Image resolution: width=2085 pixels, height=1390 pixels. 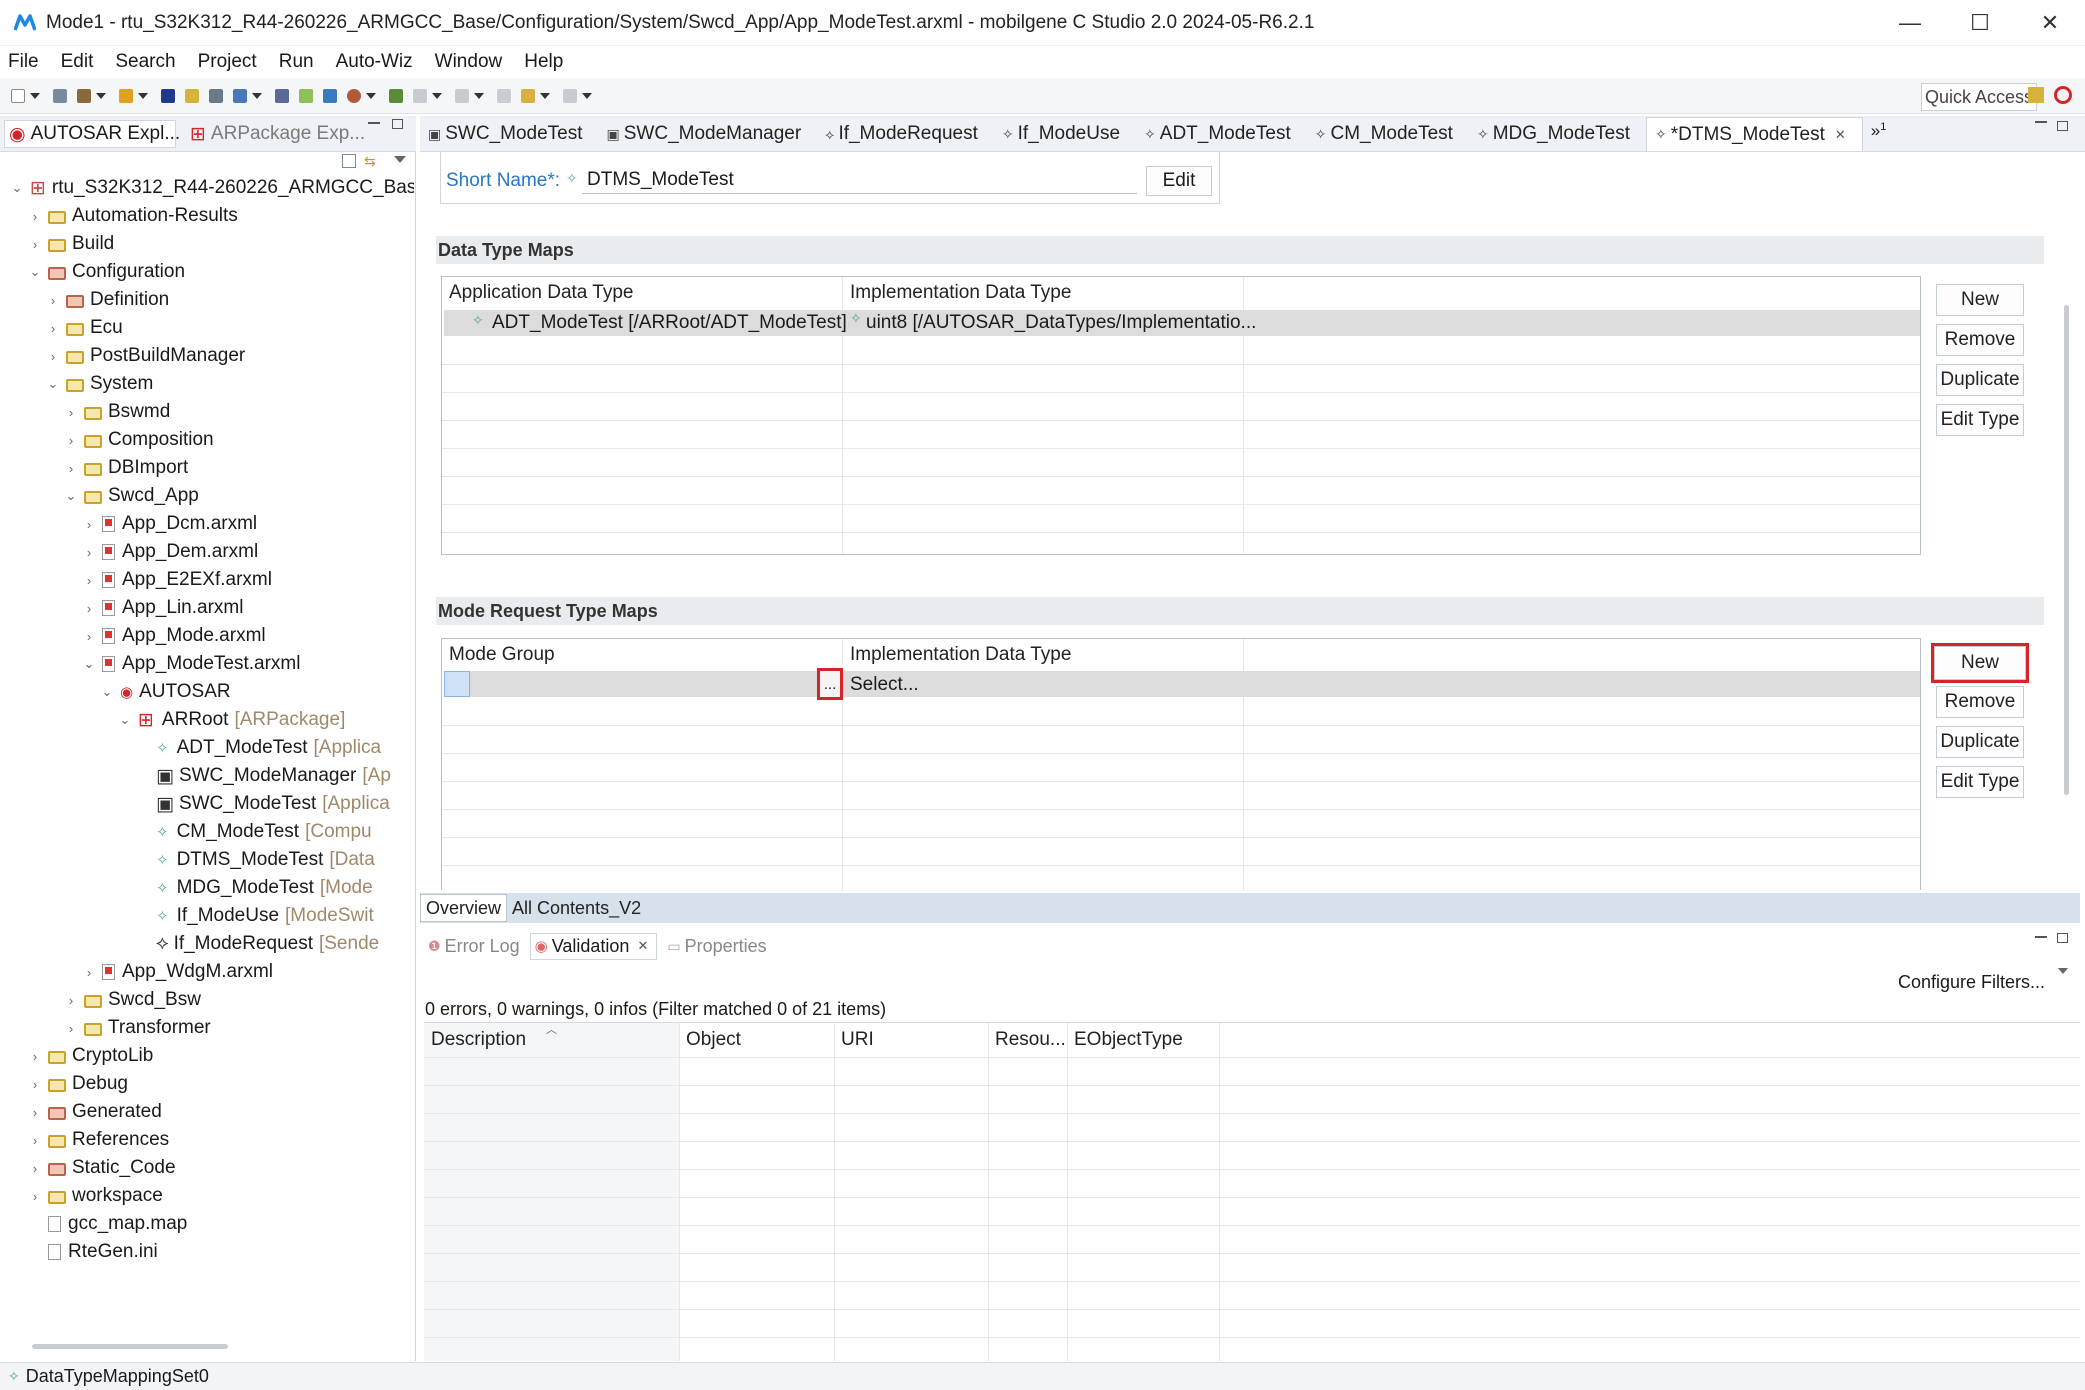 What do you see at coordinates (255, 916) in the screenshot?
I see `tree-item: ✧ If_ModeUse [ModeSwit` at bounding box center [255, 916].